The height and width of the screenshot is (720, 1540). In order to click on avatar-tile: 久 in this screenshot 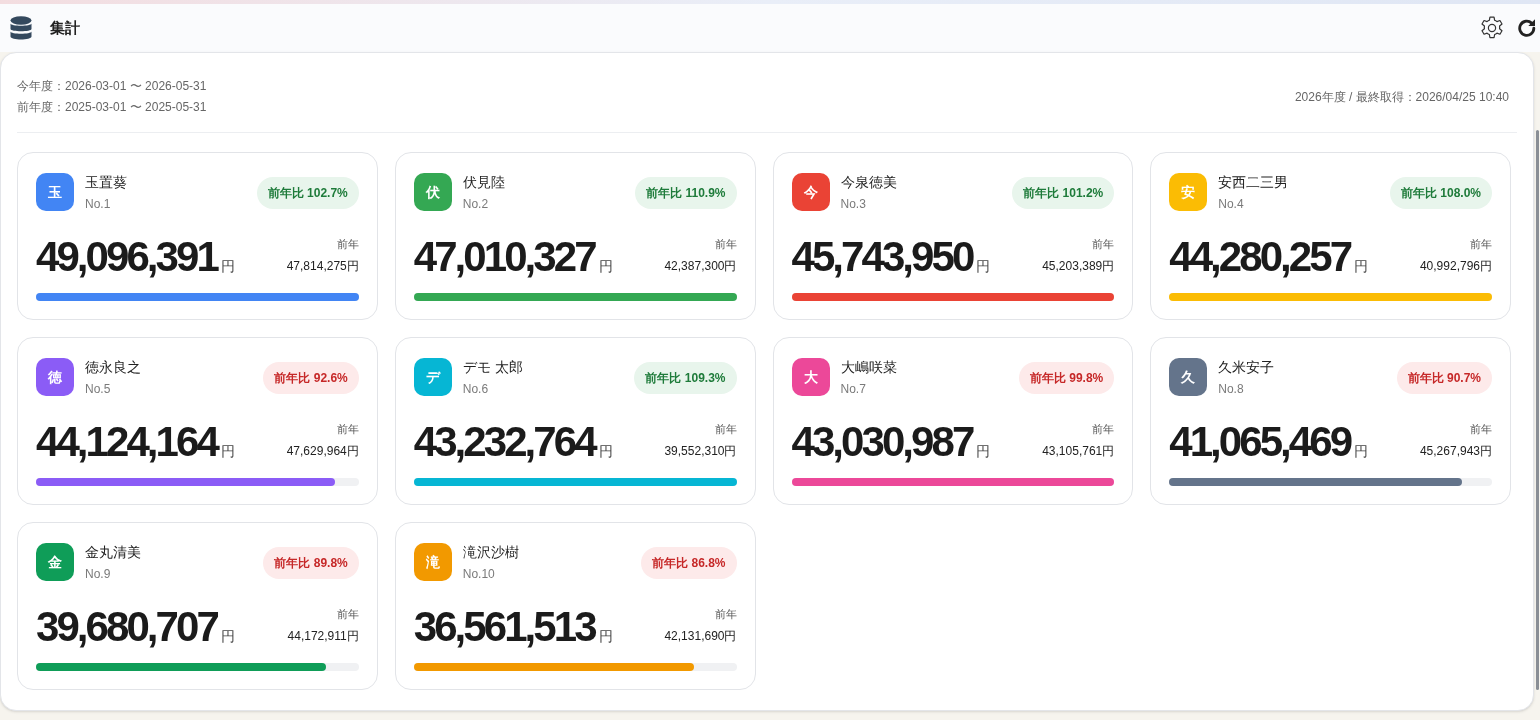, I will do `click(1188, 377)`.